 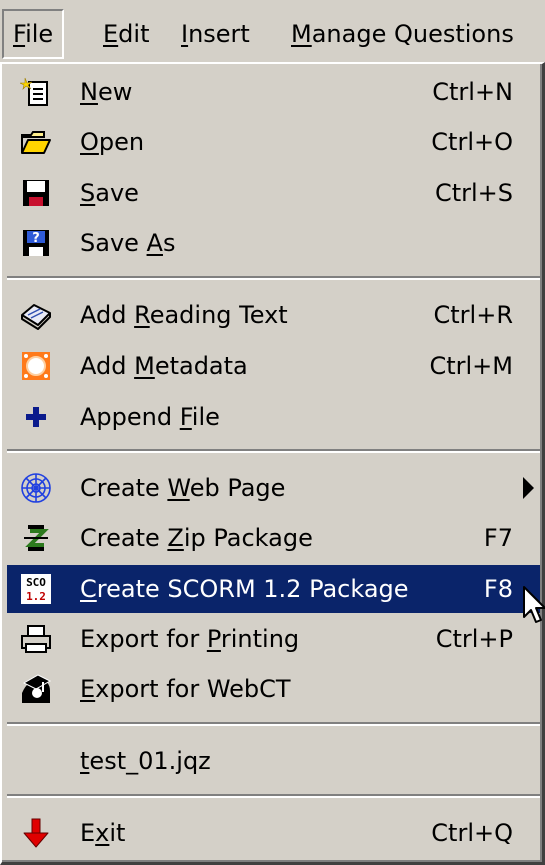 I want to click on menu-item-create-zip-package: Create Zip Package F7, so click(x=273, y=538).